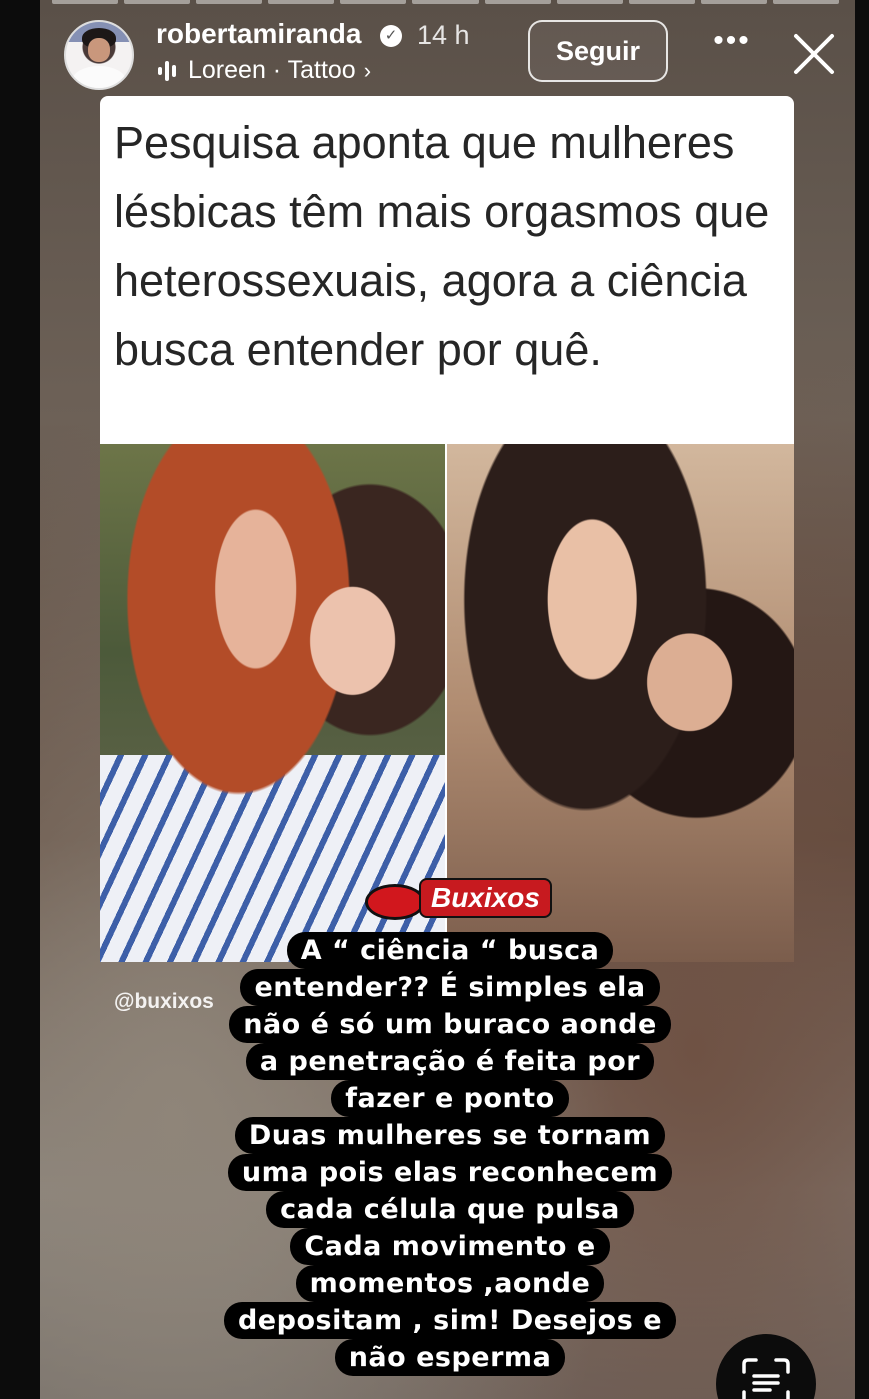 The width and height of the screenshot is (869, 1399). Describe the element at coordinates (450, 1283) in the screenshot. I see `caption-line: momentos ,aonde` at that location.